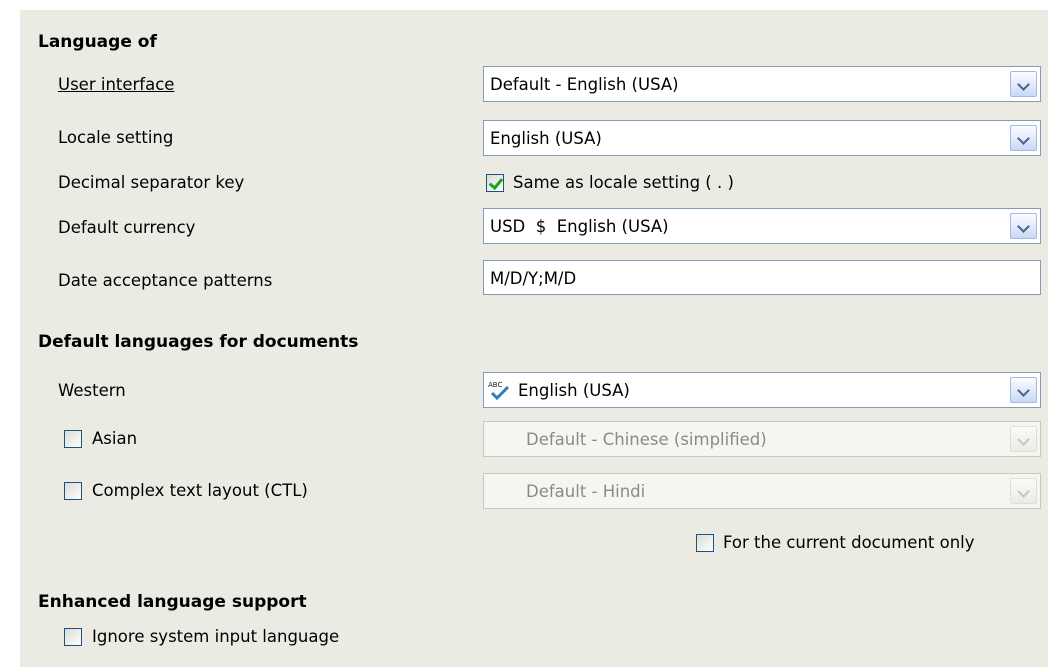  I want to click on default-currency-value: USD $ English (USA), so click(579, 226).